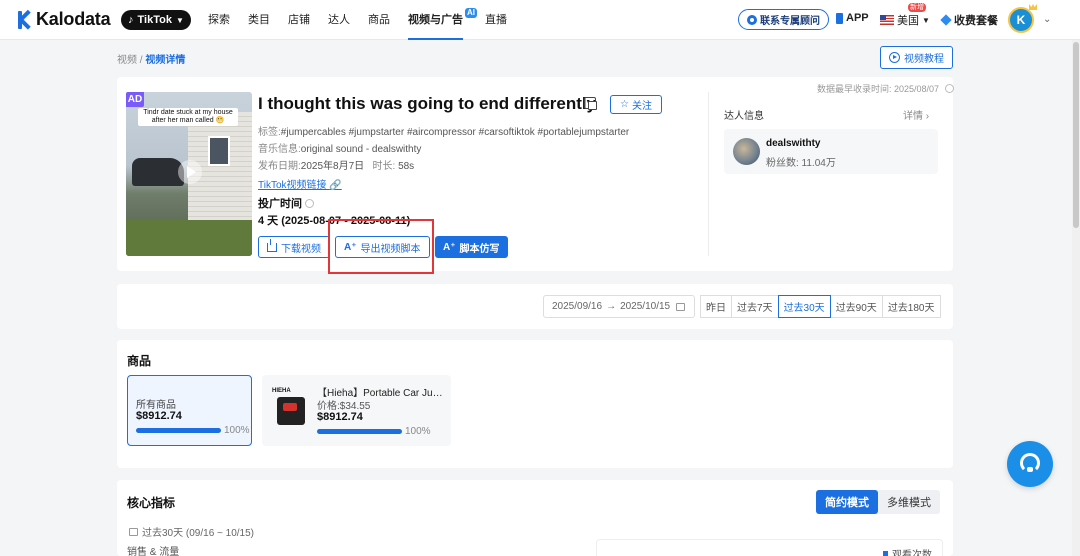 The width and height of the screenshot is (1080, 556). What do you see at coordinates (856, 306) in the screenshot?
I see `range-90-days: 过去90天` at bounding box center [856, 306].